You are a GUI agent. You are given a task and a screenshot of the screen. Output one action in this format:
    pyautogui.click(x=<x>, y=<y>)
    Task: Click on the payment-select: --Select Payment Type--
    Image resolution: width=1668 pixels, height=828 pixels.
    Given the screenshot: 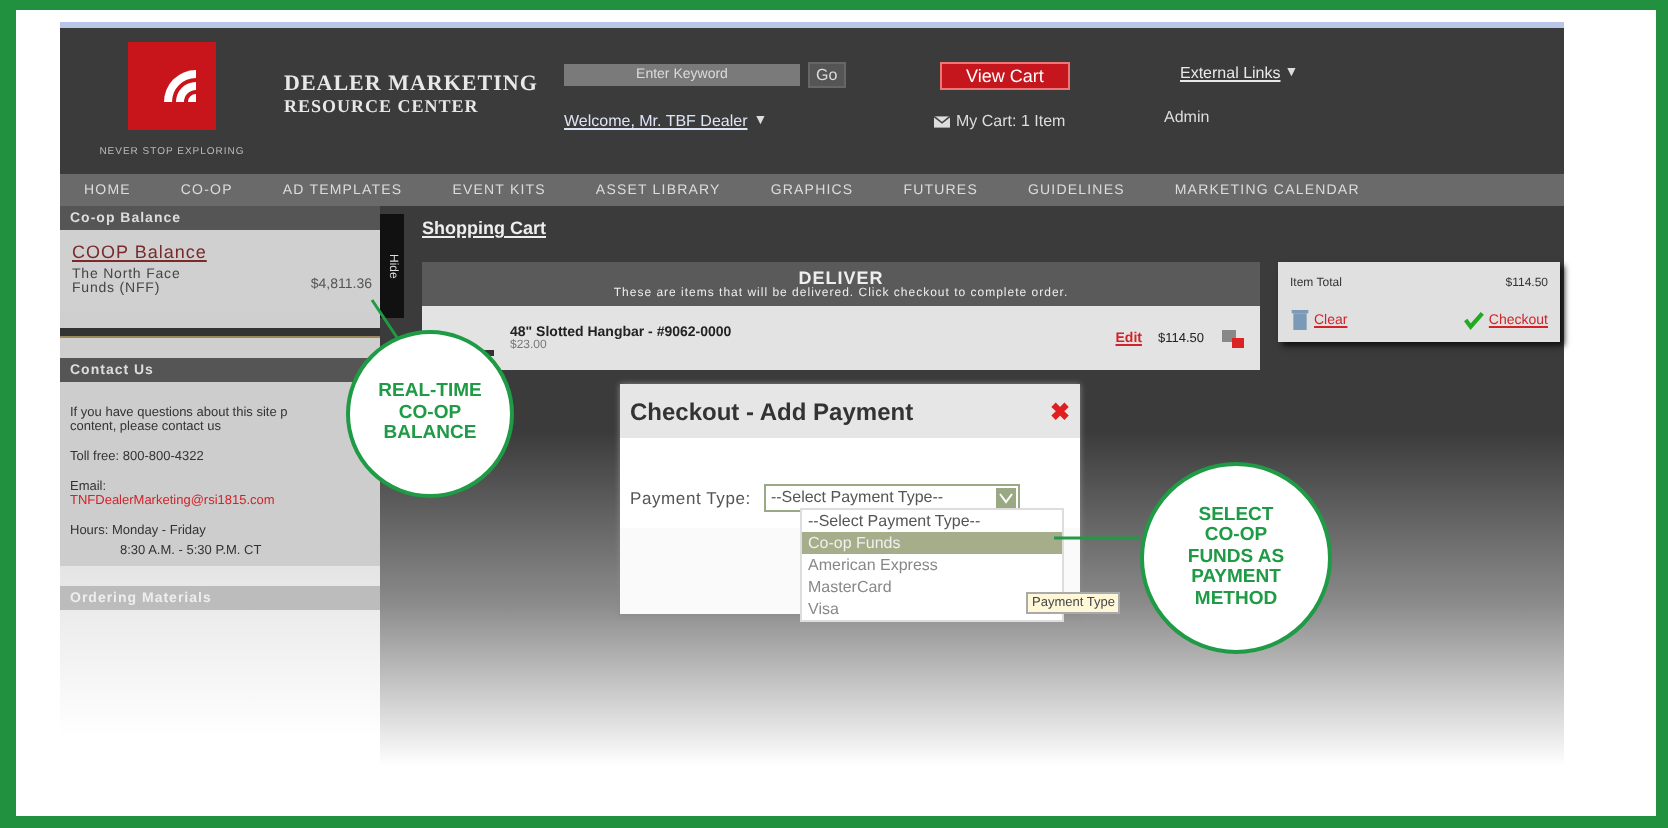 What is the action you would take?
    pyautogui.click(x=892, y=497)
    